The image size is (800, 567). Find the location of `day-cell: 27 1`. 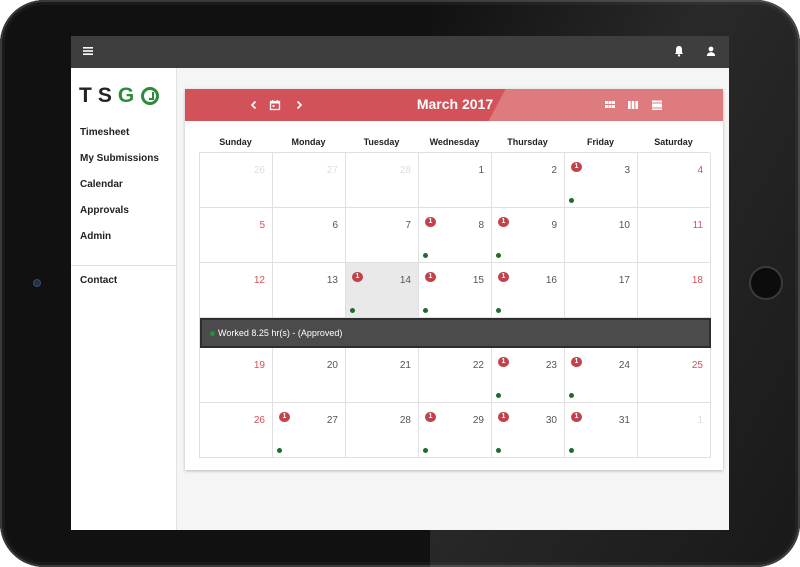

day-cell: 27 1 is located at coordinates (309, 430).